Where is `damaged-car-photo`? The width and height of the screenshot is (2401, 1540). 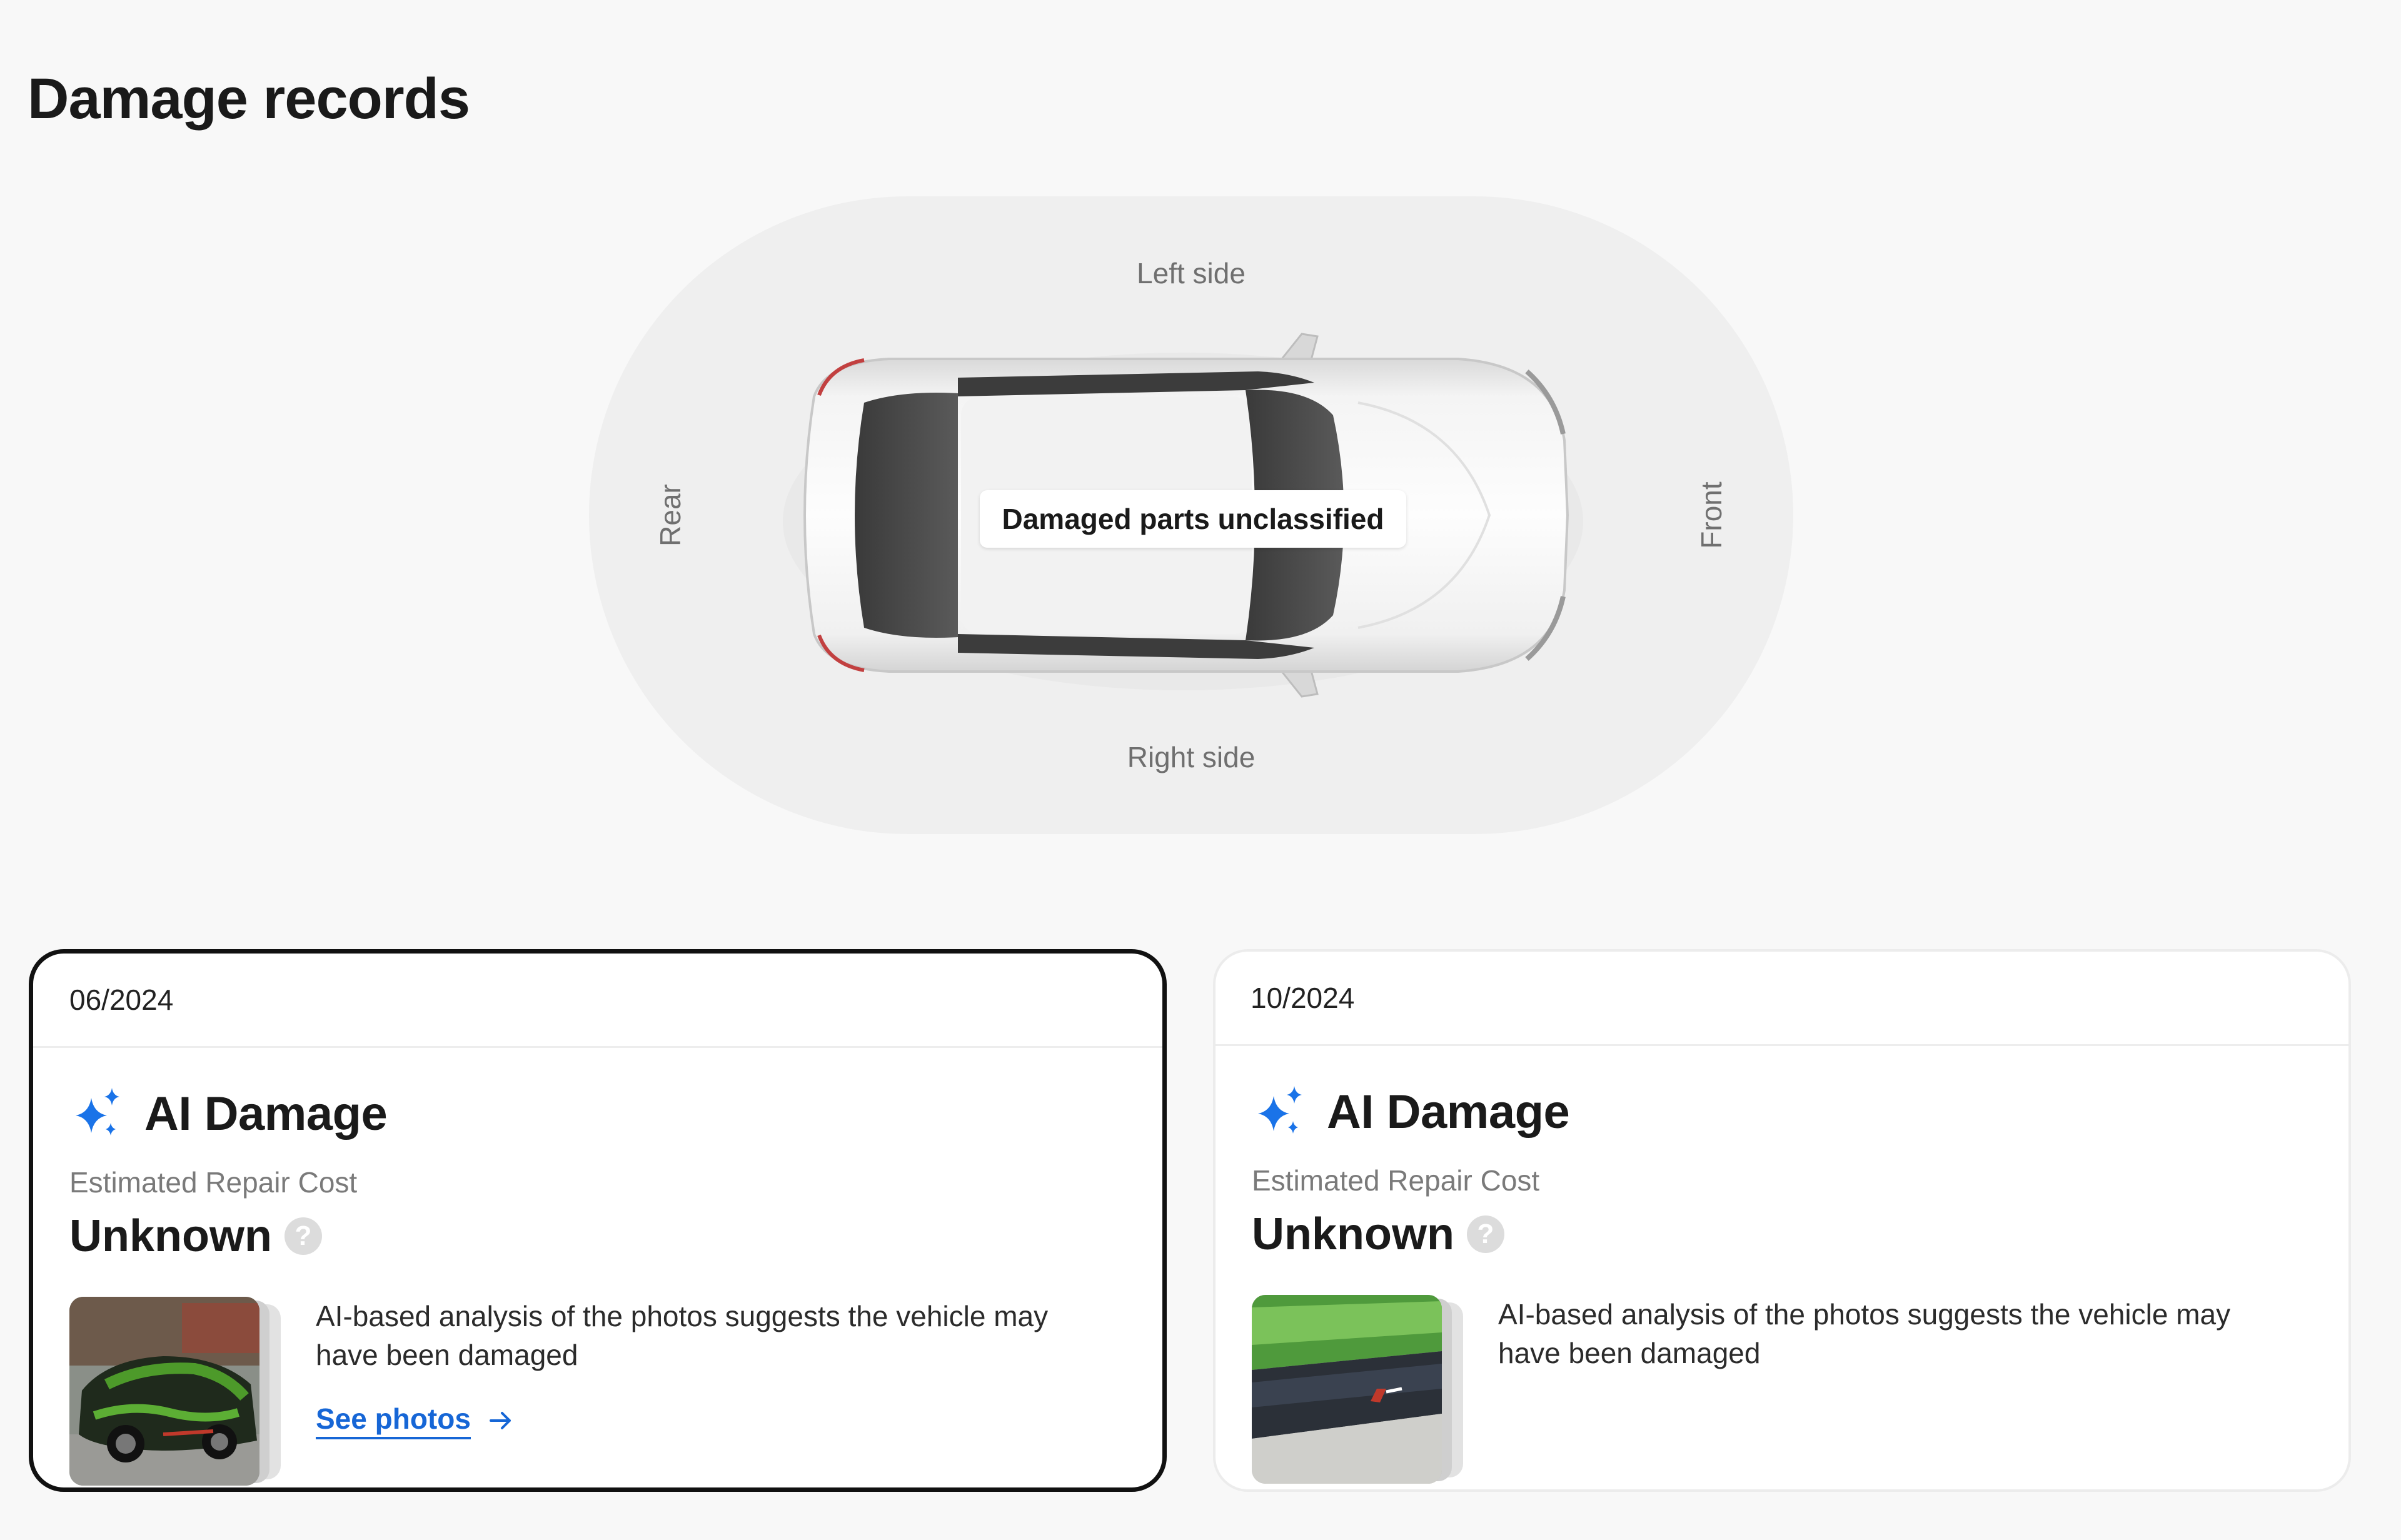 damaged-car-photo is located at coordinates (164, 1392).